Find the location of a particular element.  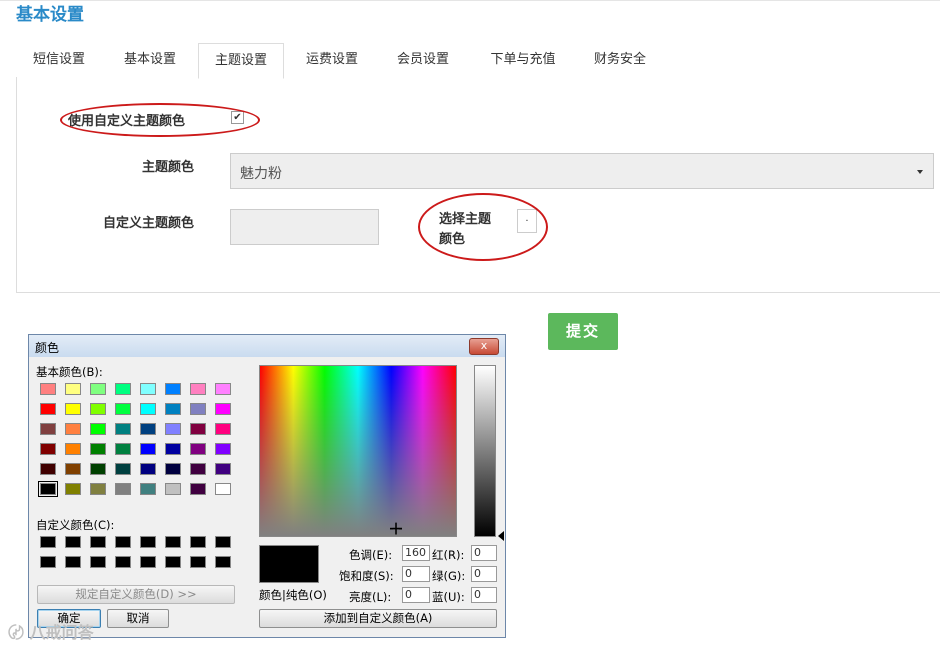

tab-sms: 短信设置 is located at coordinates (59, 60).